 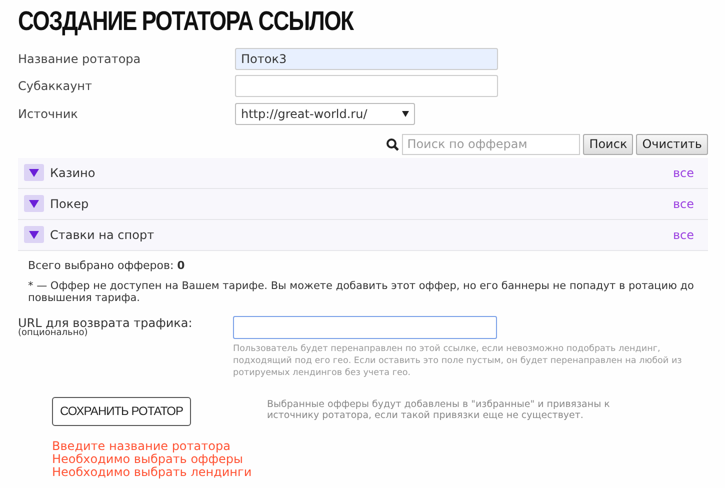 I want to click on total-count: Всего выбрано офферов: 0, so click(x=107, y=265).